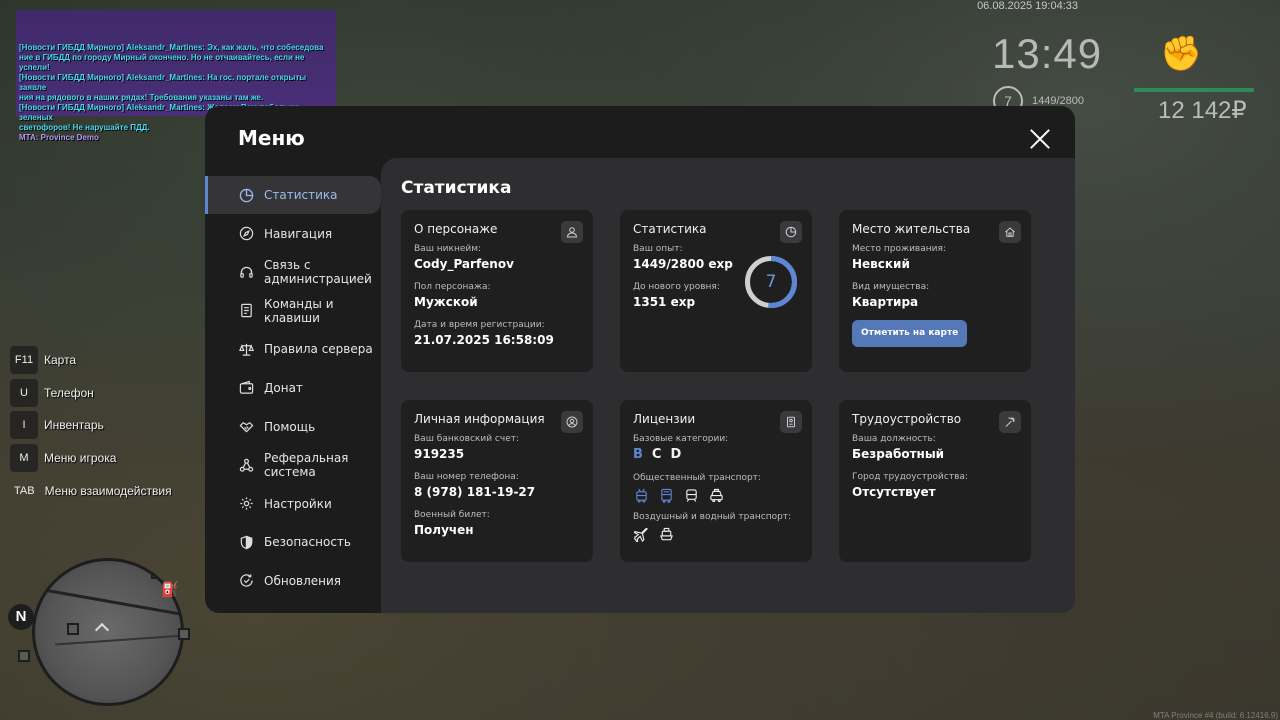 This screenshot has height=720, width=1280. What do you see at coordinates (246, 272) in the screenshot?
I see `headset-icon` at bounding box center [246, 272].